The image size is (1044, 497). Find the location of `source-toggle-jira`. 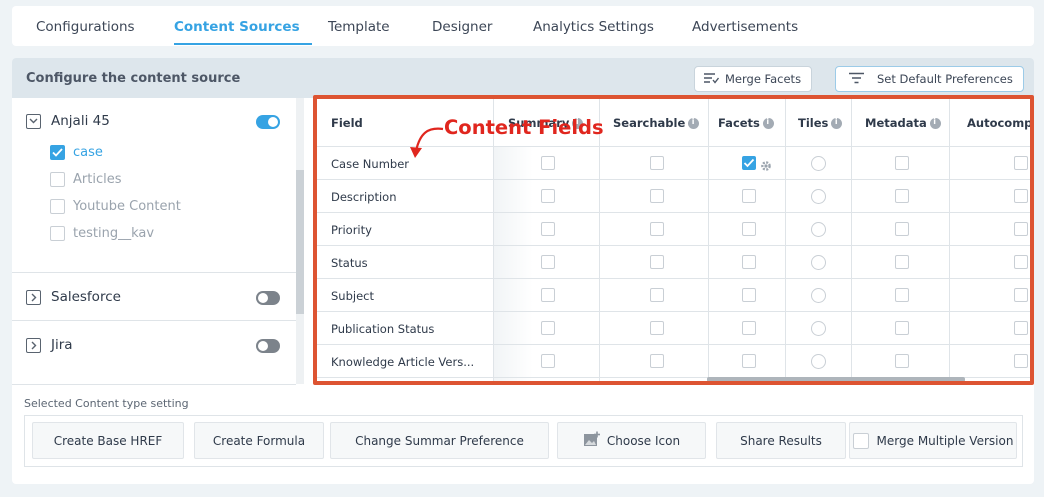

source-toggle-jira is located at coordinates (268, 346).